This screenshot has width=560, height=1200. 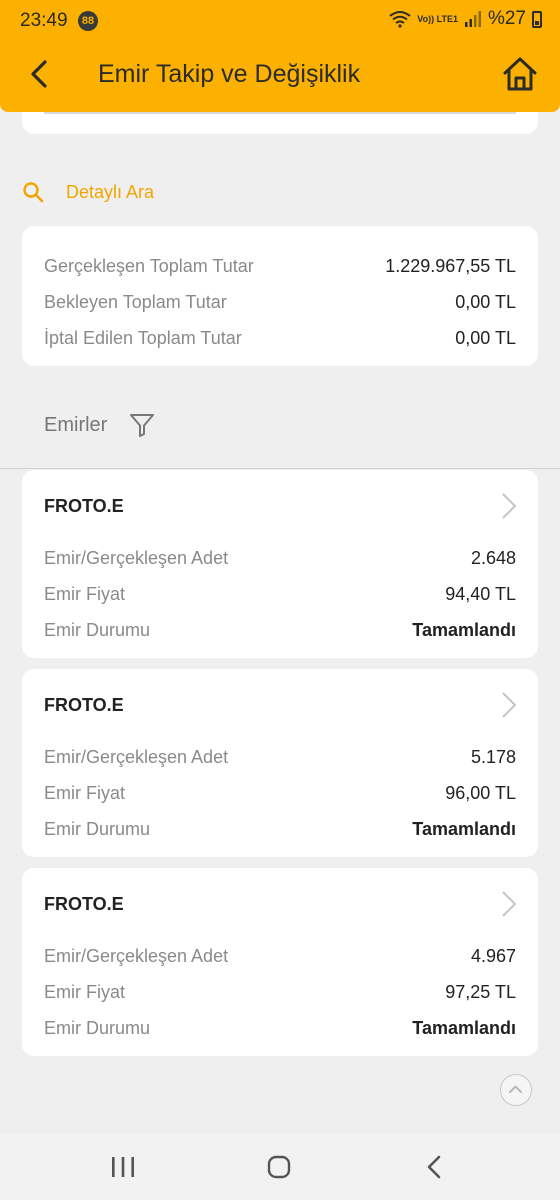 I want to click on search-icon, so click(x=33, y=192).